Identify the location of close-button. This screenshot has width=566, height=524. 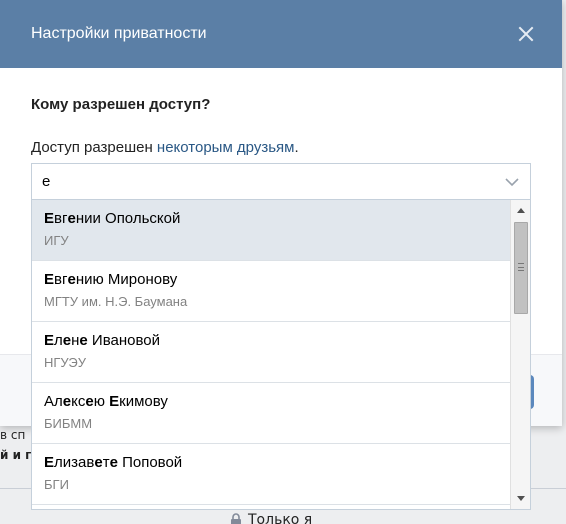
(526, 34).